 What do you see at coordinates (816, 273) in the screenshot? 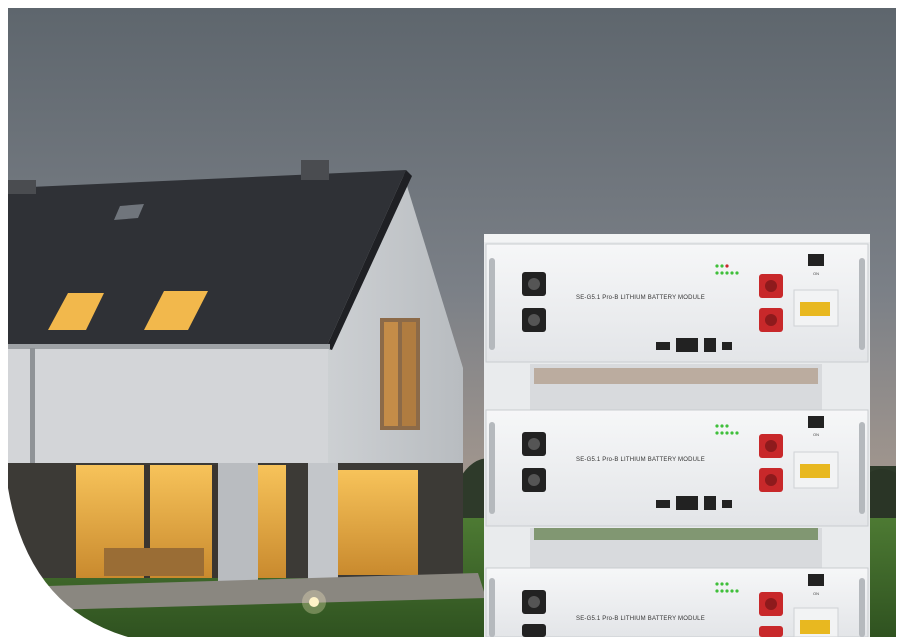
I see `battery-module-1-switch-label: ON` at bounding box center [816, 273].